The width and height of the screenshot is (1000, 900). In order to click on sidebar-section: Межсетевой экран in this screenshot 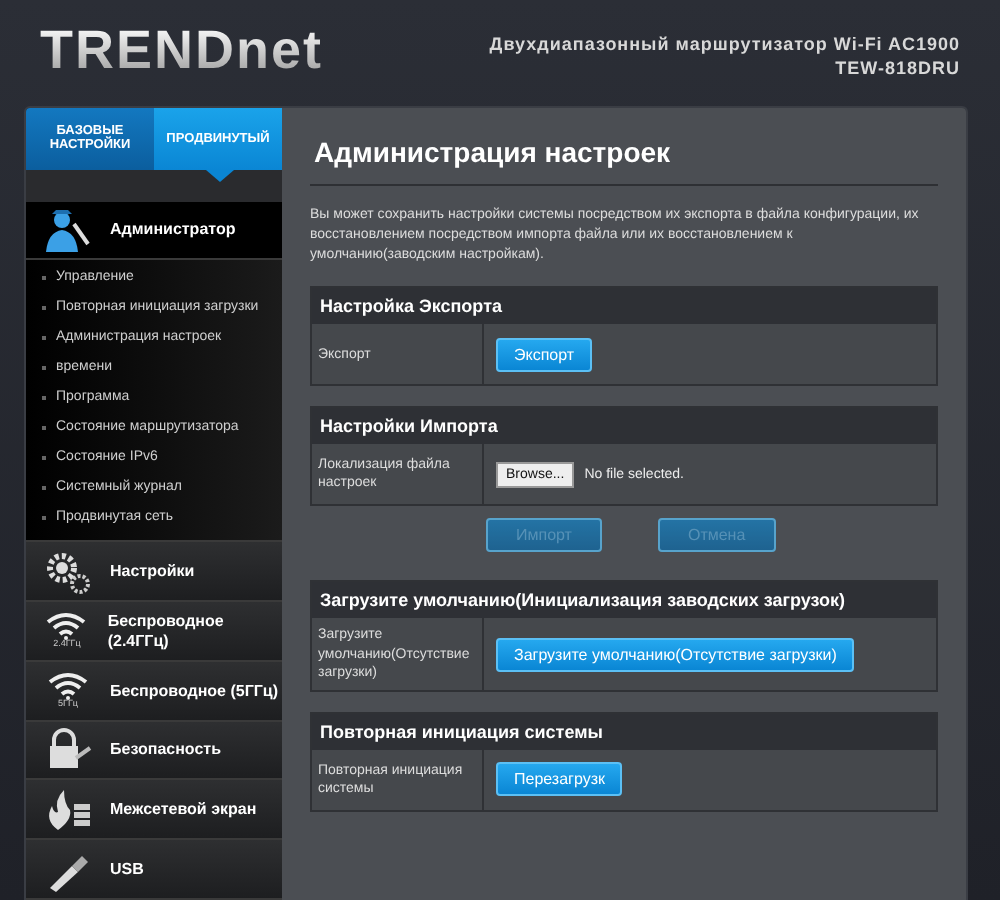, I will do `click(154, 810)`.